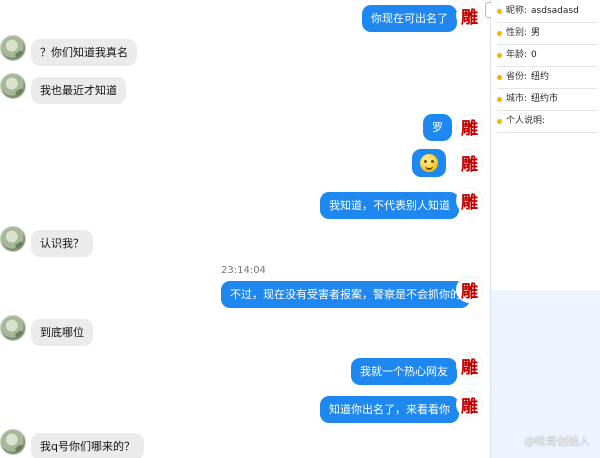 This screenshot has height=458, width=600. I want to click on profile-field-province: 省份: 纽约, so click(547, 77).